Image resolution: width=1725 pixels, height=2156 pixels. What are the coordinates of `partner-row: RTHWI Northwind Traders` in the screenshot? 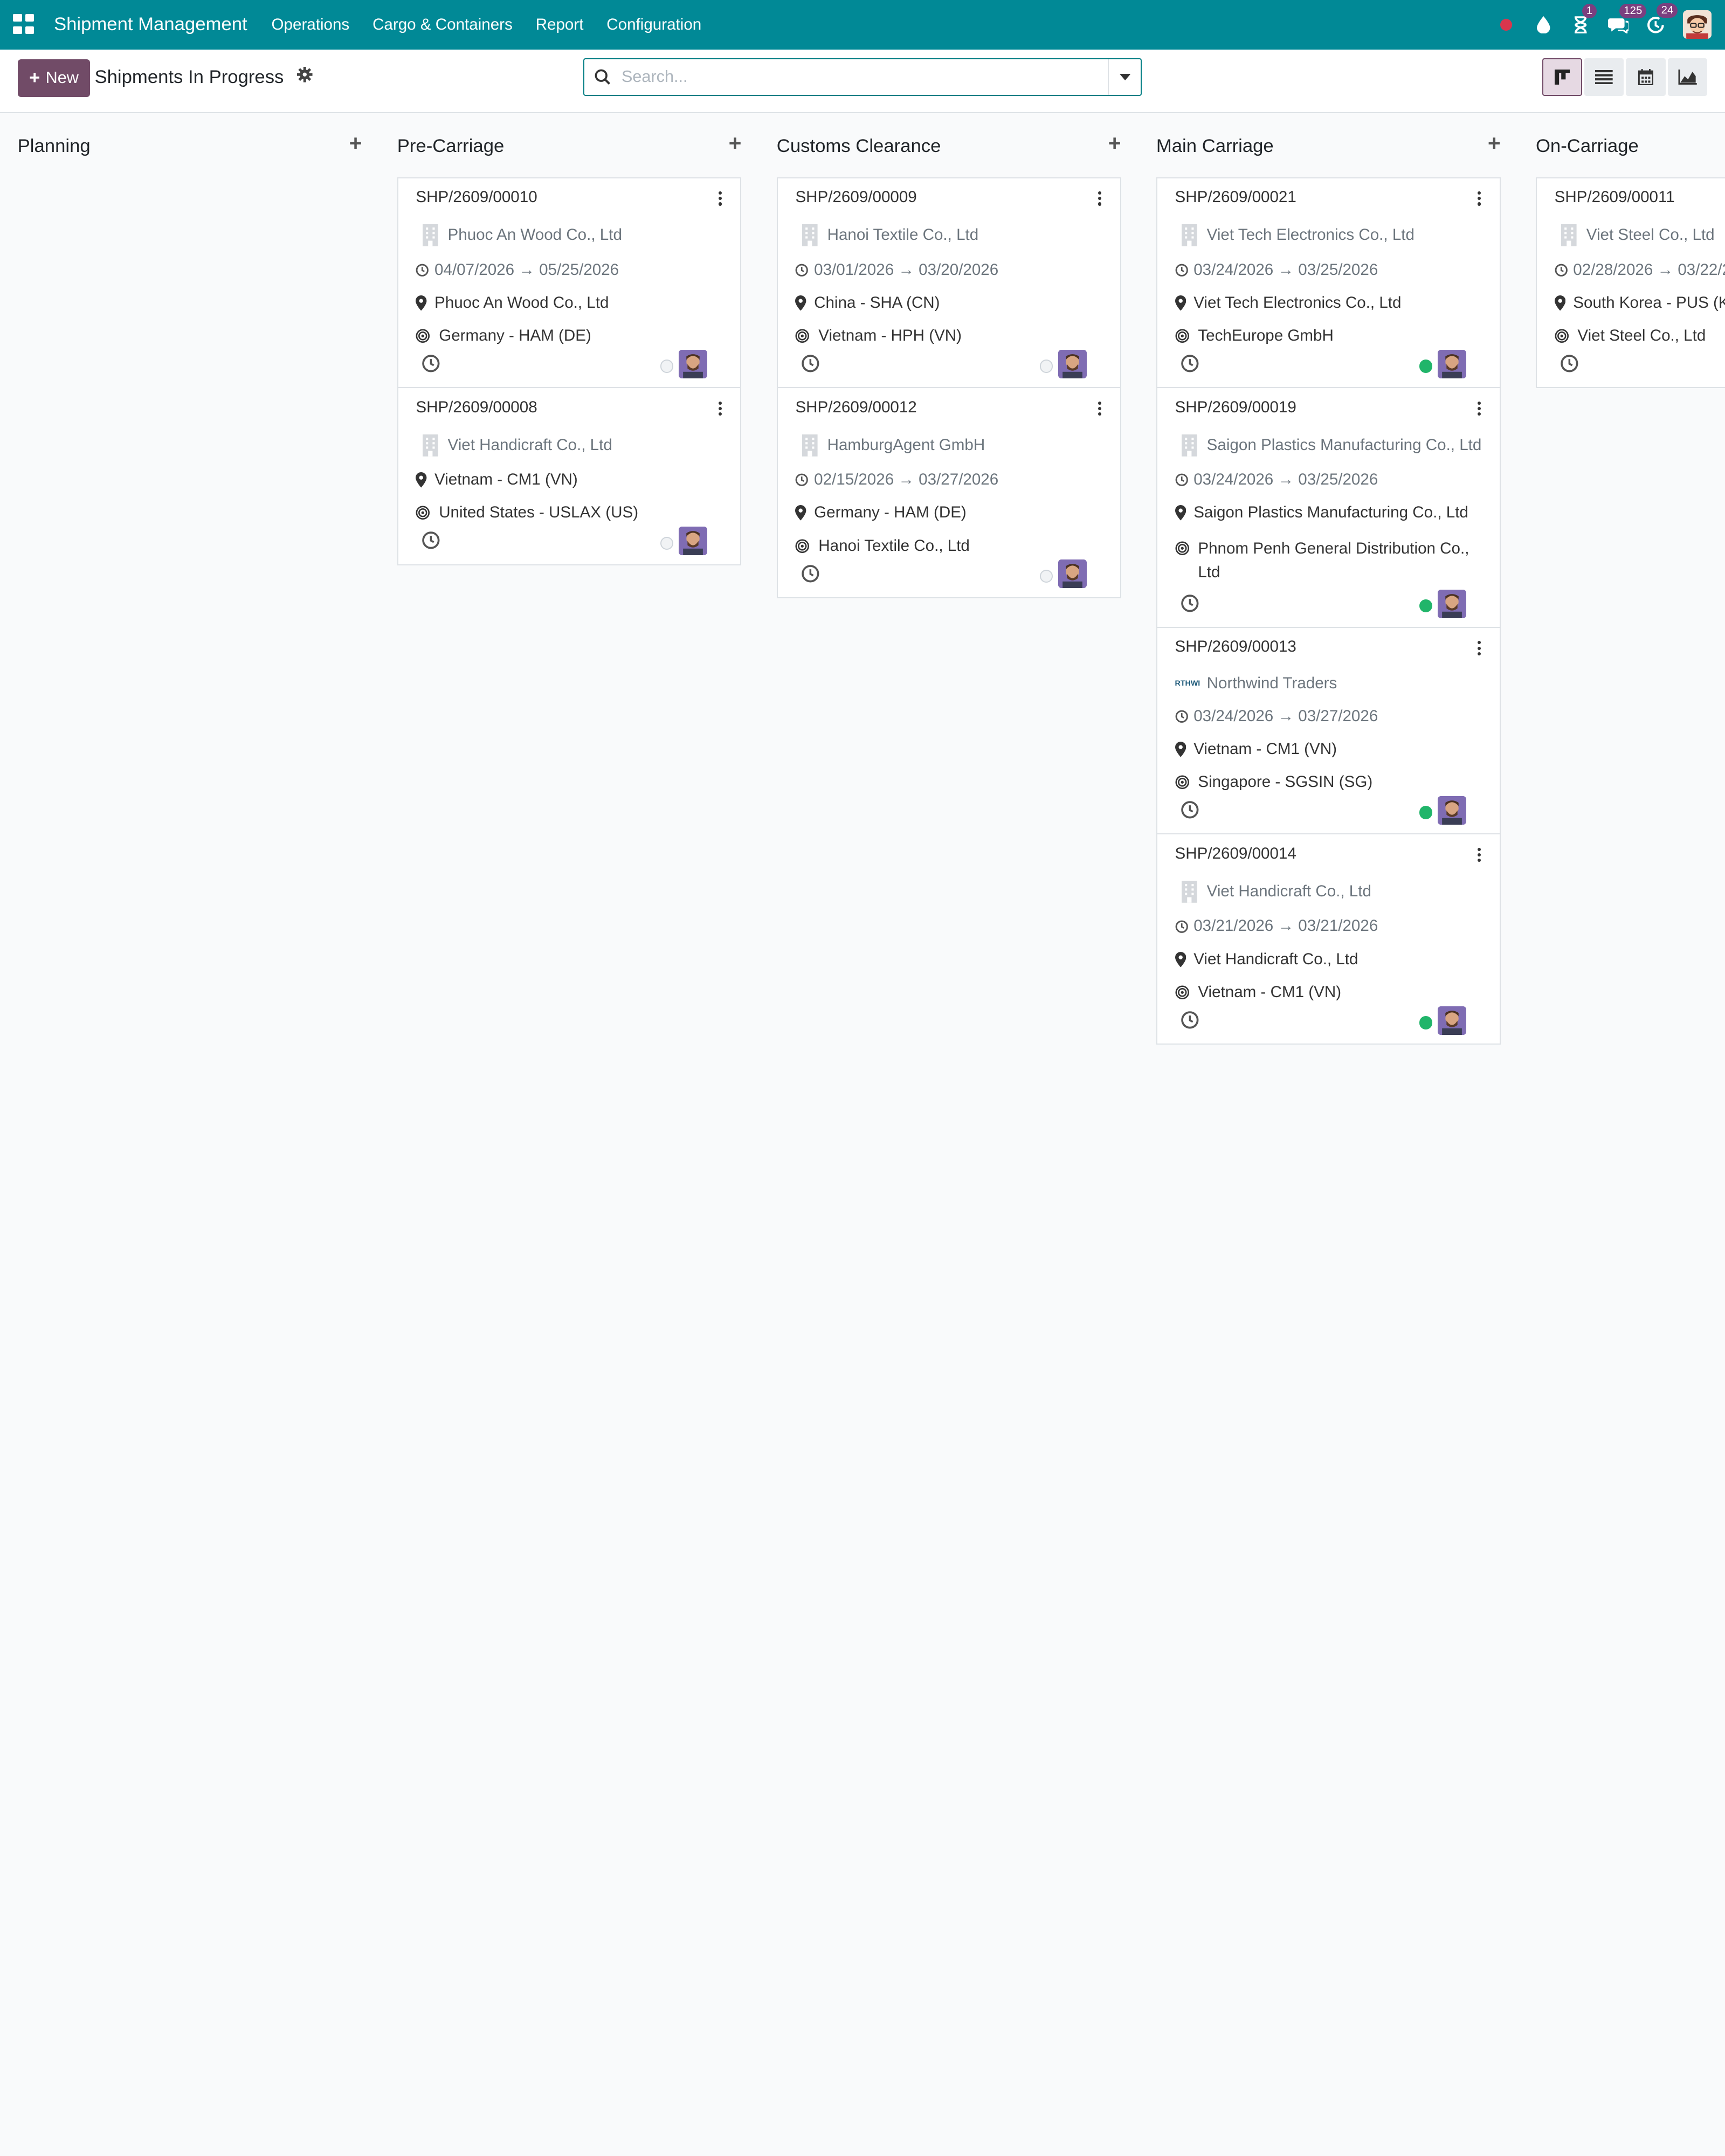 It's located at (1329, 683).